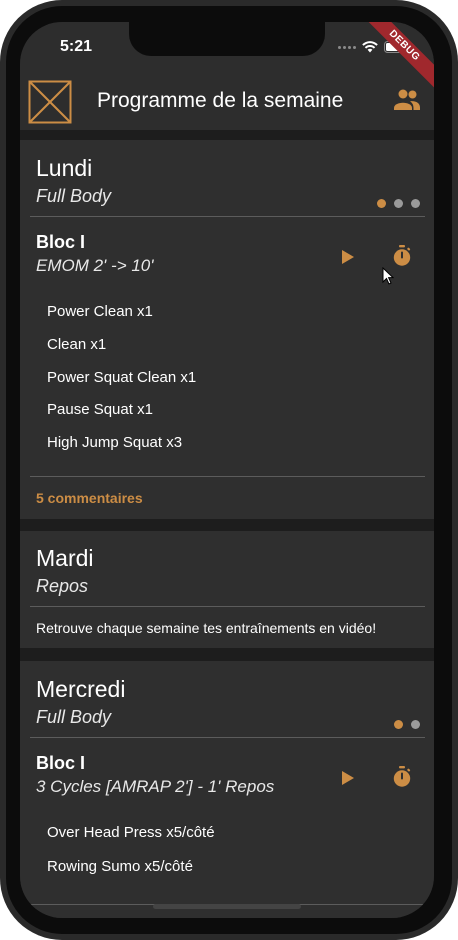  I want to click on signal-icon, so click(347, 47).